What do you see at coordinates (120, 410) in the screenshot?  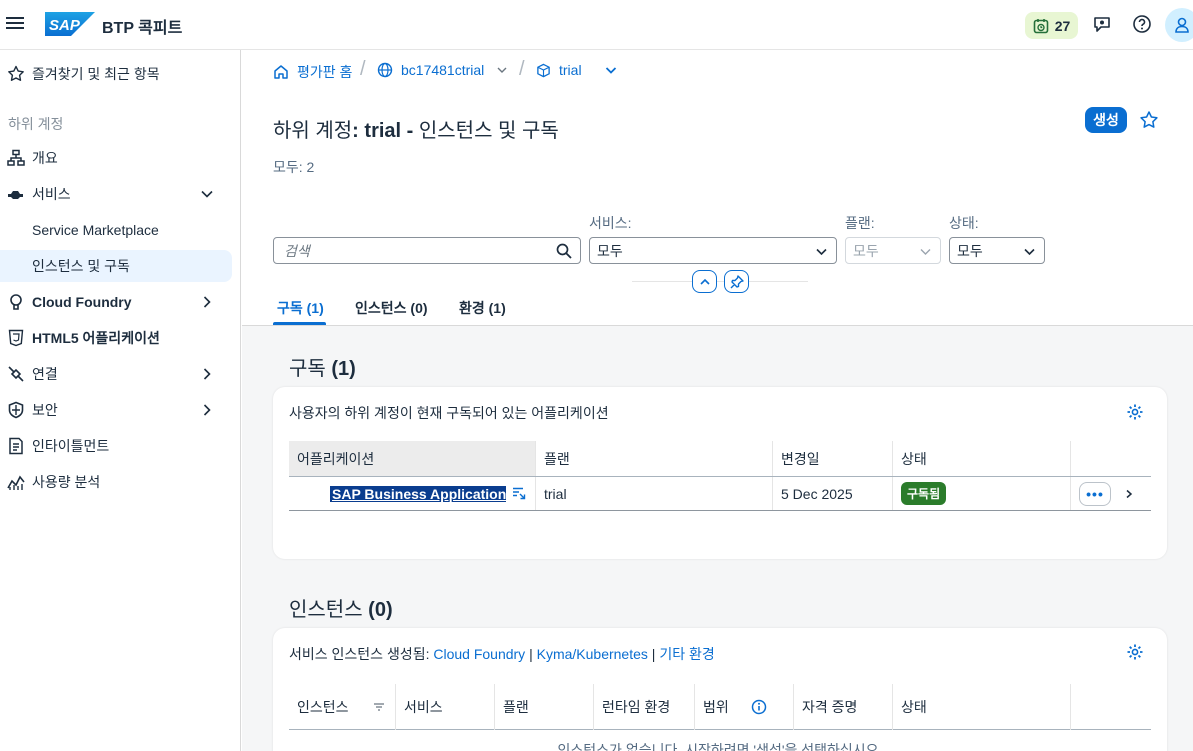 I see `sidebar-item-security: 보안` at bounding box center [120, 410].